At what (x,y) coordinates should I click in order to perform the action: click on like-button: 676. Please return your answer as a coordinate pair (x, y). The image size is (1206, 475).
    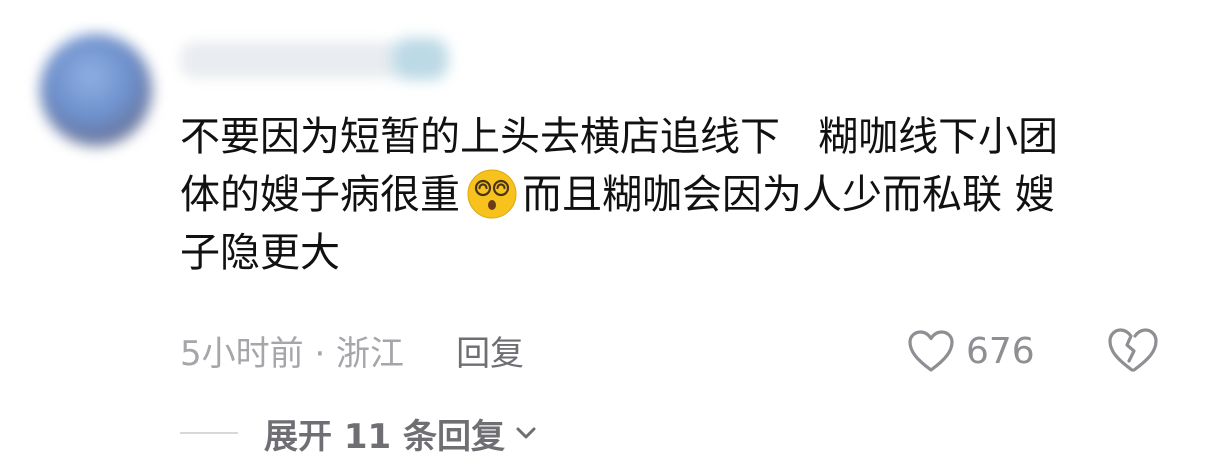
    Looking at the image, I should click on (970, 351).